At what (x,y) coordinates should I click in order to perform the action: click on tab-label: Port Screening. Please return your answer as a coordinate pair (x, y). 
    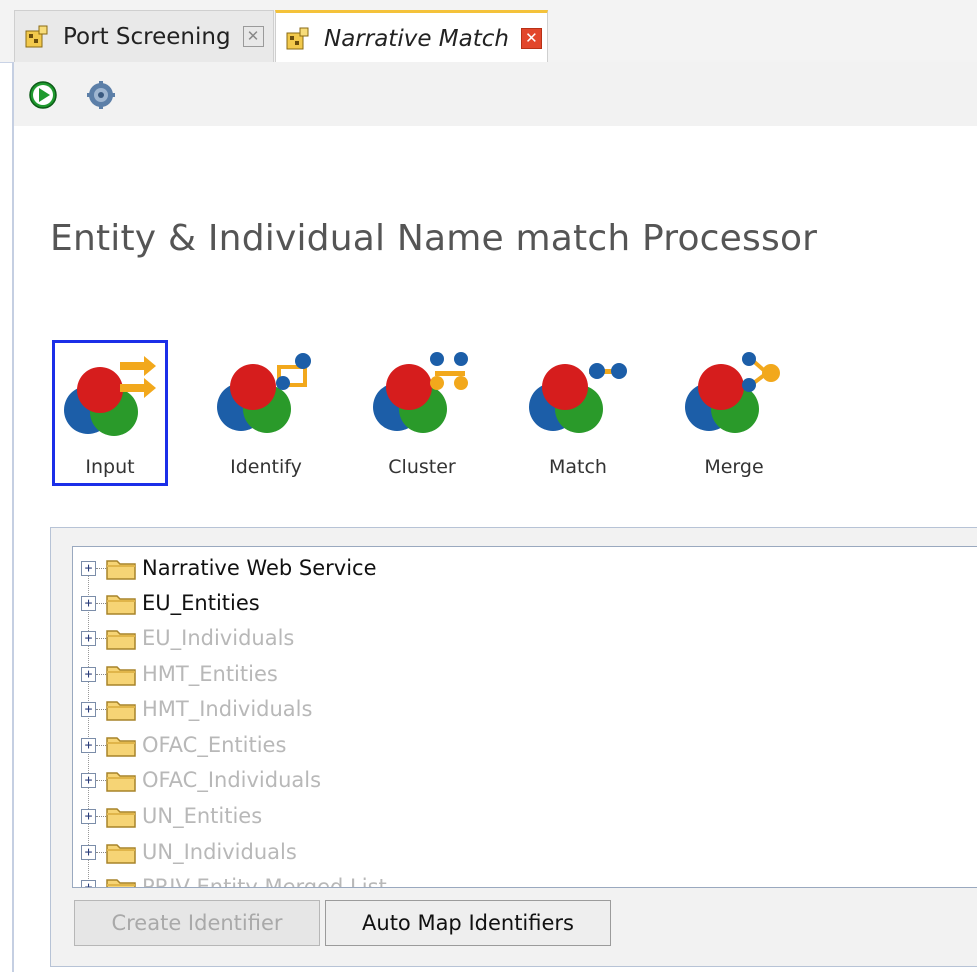
    Looking at the image, I should click on (147, 36).